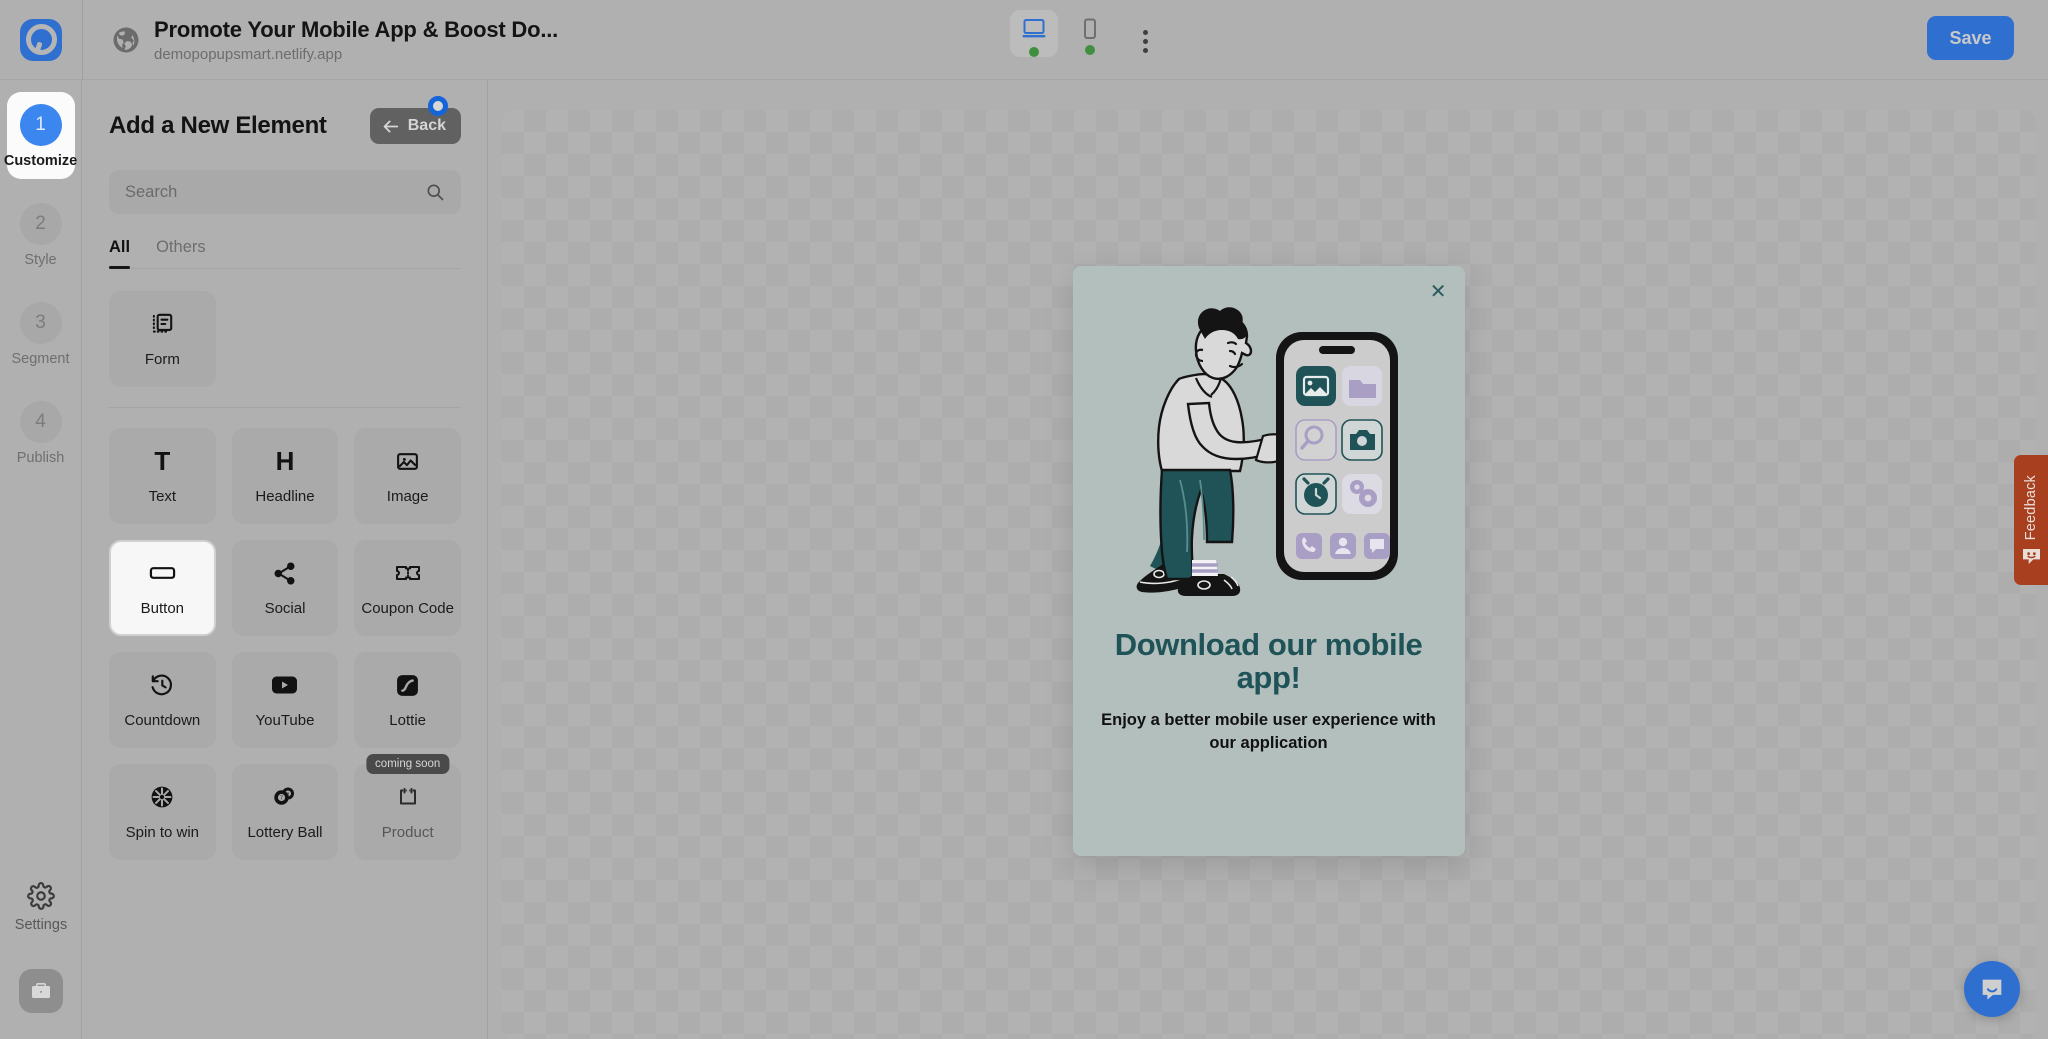 This screenshot has height=1039, width=2048. I want to click on back-button: Back, so click(415, 126).